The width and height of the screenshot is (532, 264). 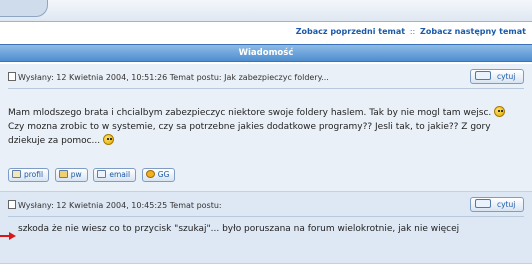 What do you see at coordinates (102, 174) in the screenshot?
I see `email-icon` at bounding box center [102, 174].